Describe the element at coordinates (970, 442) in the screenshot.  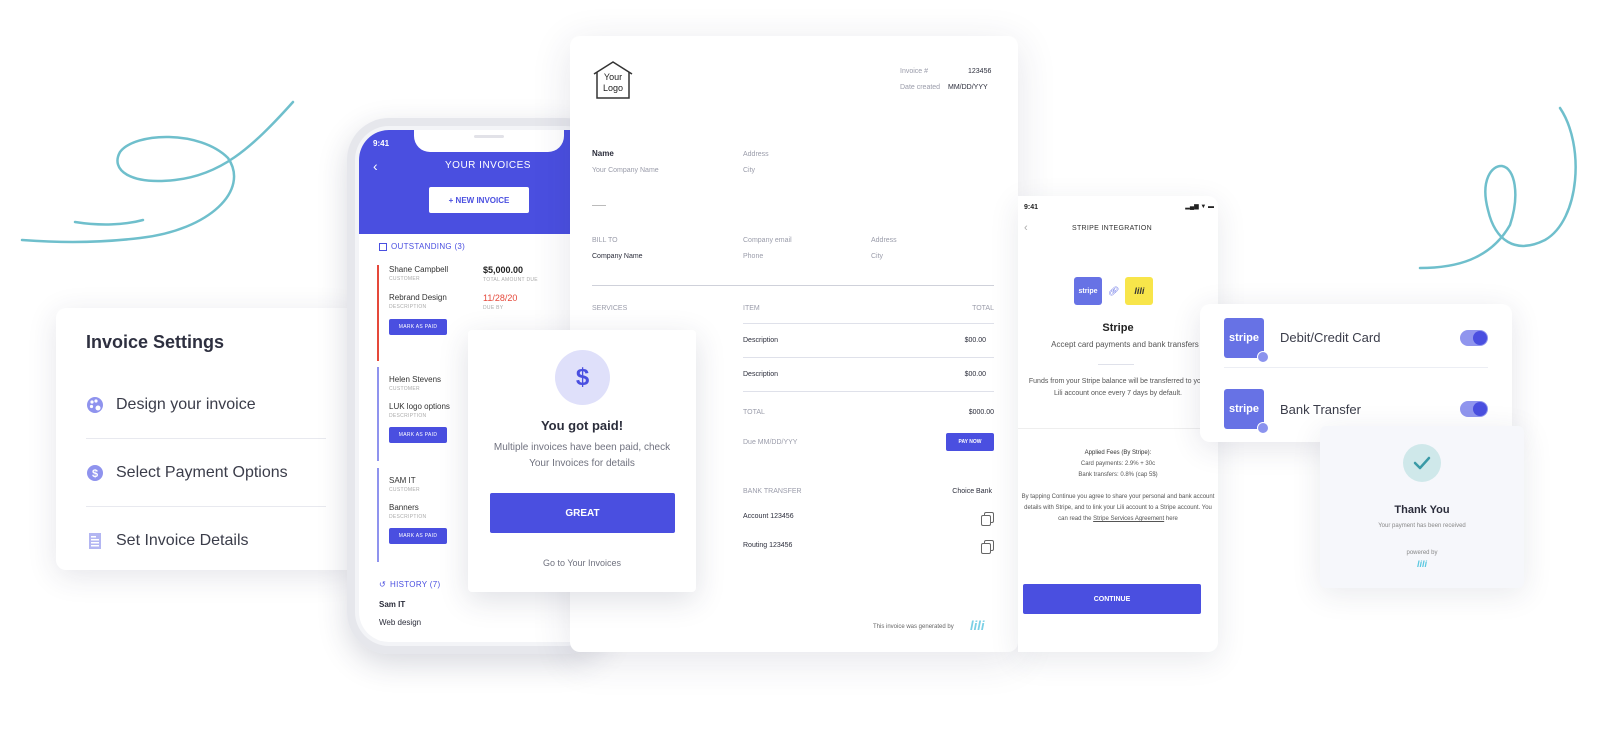
I see `pay-now-button: PAY NOW` at that location.